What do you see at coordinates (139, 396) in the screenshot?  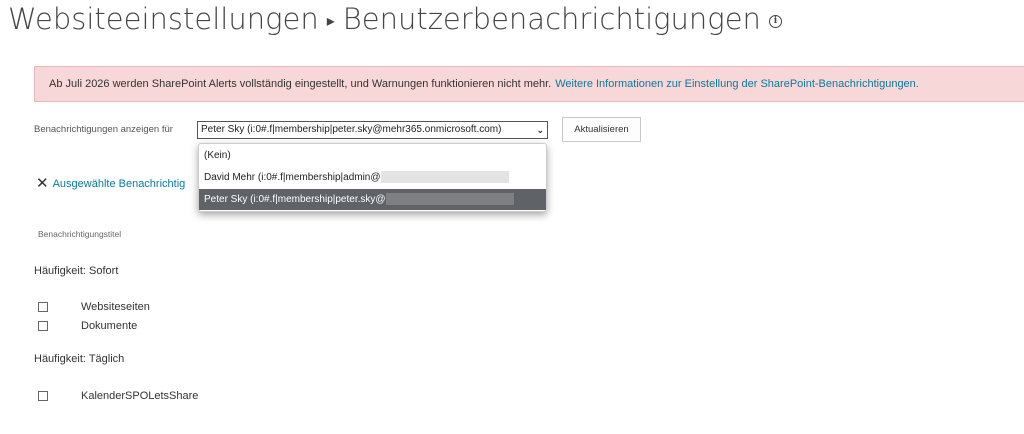 I see `alert-title: KalenderSPOLetsShare` at bounding box center [139, 396].